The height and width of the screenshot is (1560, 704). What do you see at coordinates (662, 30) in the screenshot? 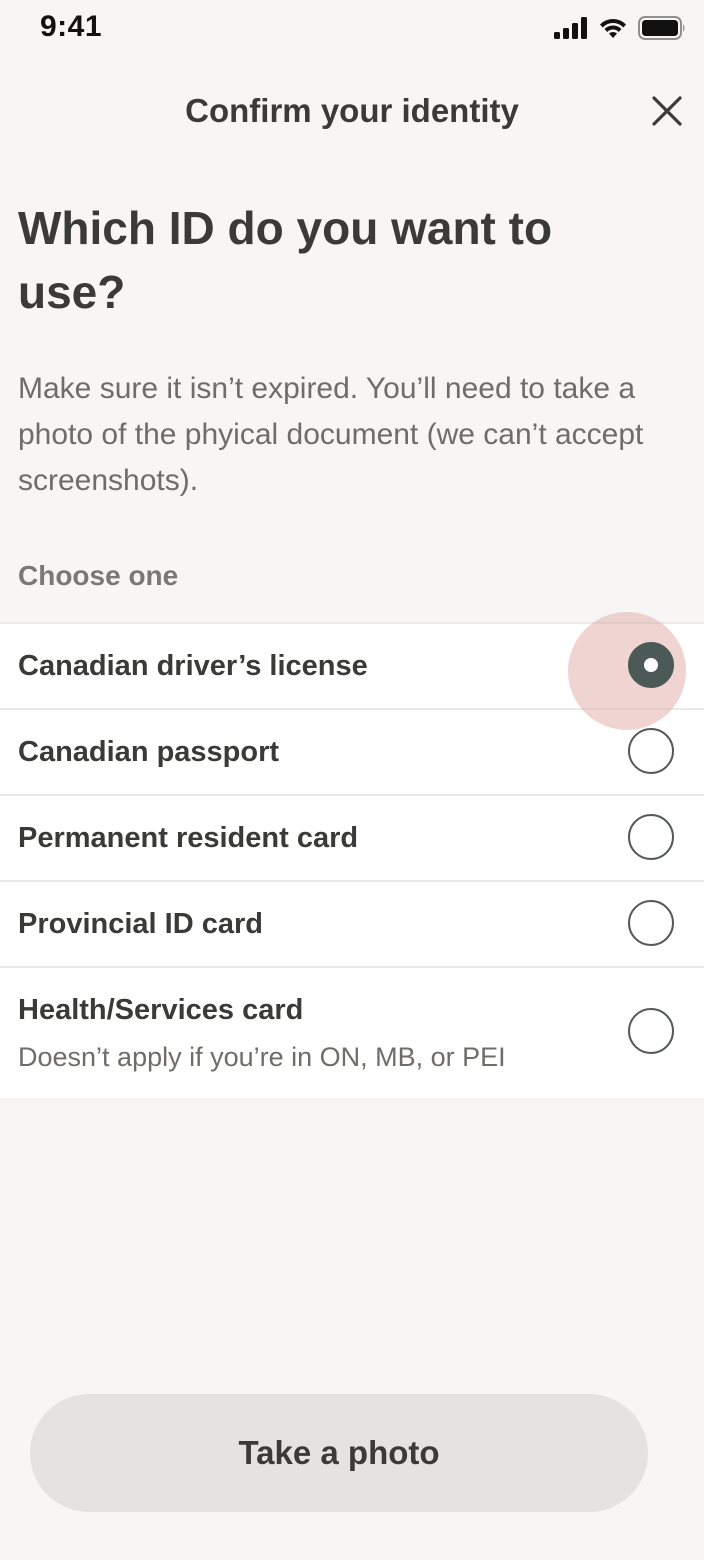
I see `battery-icon` at bounding box center [662, 30].